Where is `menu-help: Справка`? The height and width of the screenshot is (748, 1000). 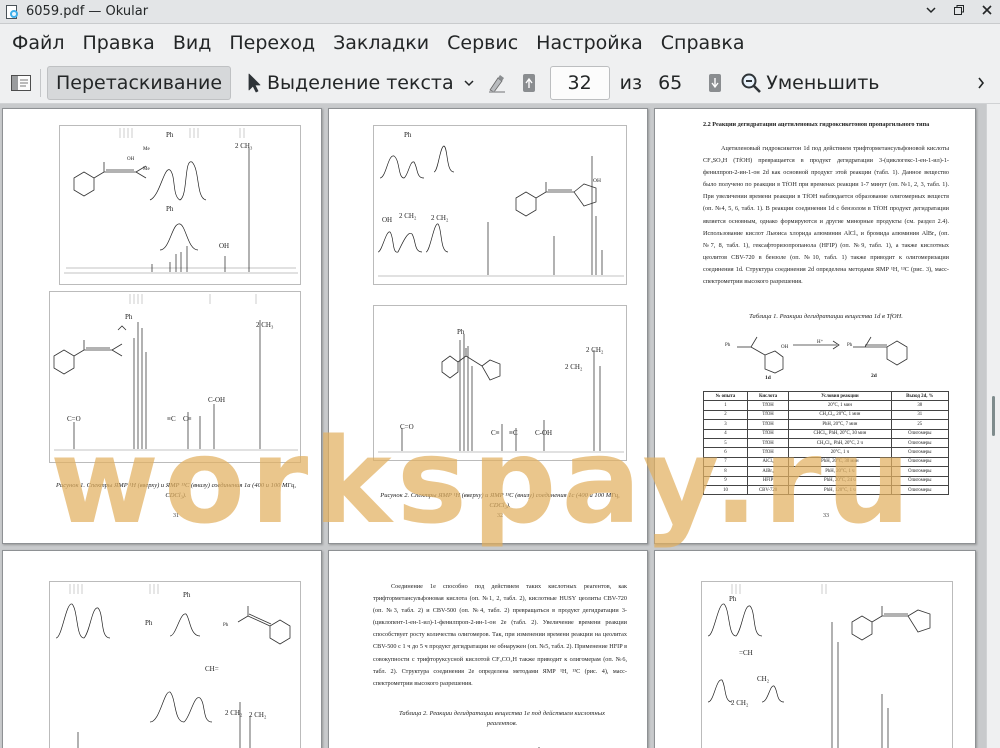 menu-help: Справка is located at coordinates (703, 43).